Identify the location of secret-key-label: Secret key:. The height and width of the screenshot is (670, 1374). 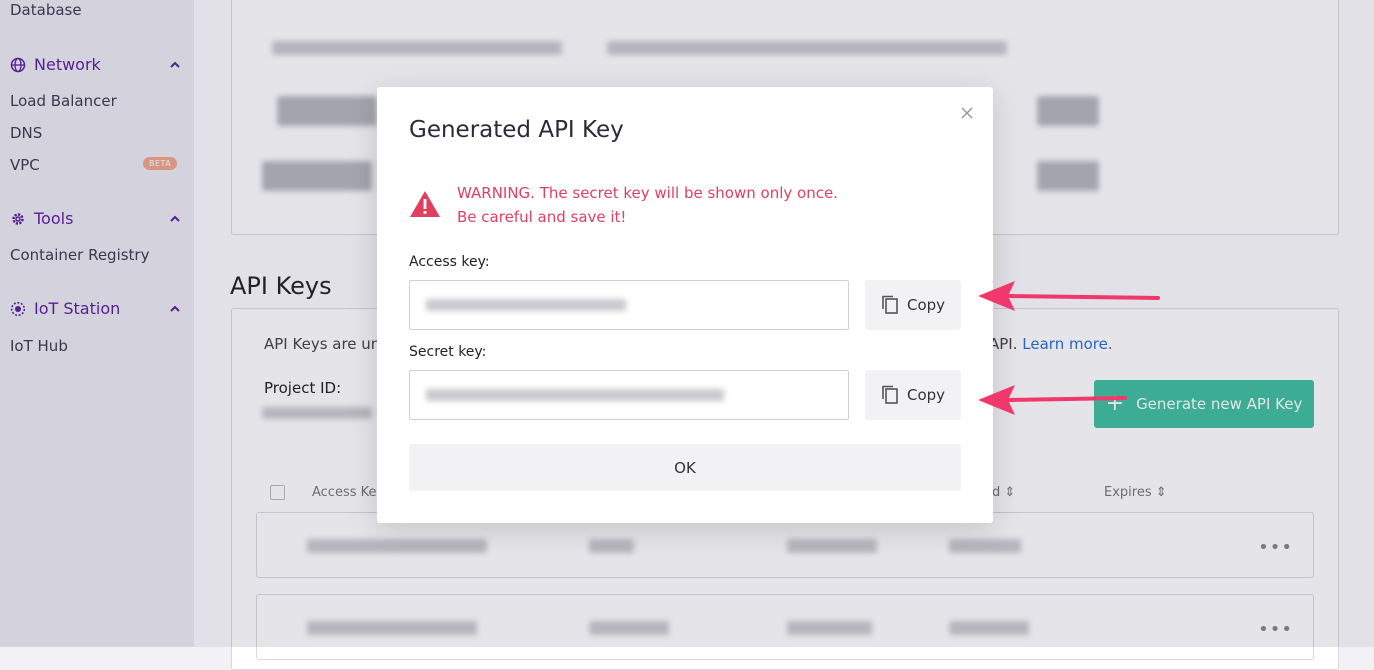
(448, 352).